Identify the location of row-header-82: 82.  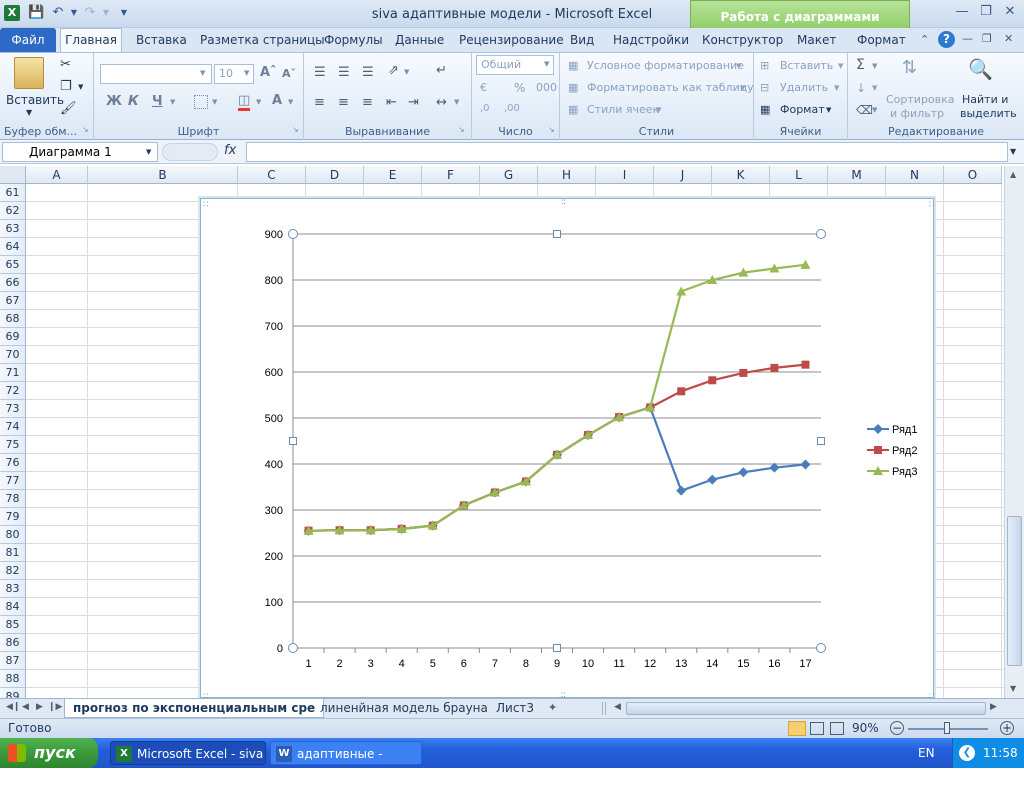
(13, 571).